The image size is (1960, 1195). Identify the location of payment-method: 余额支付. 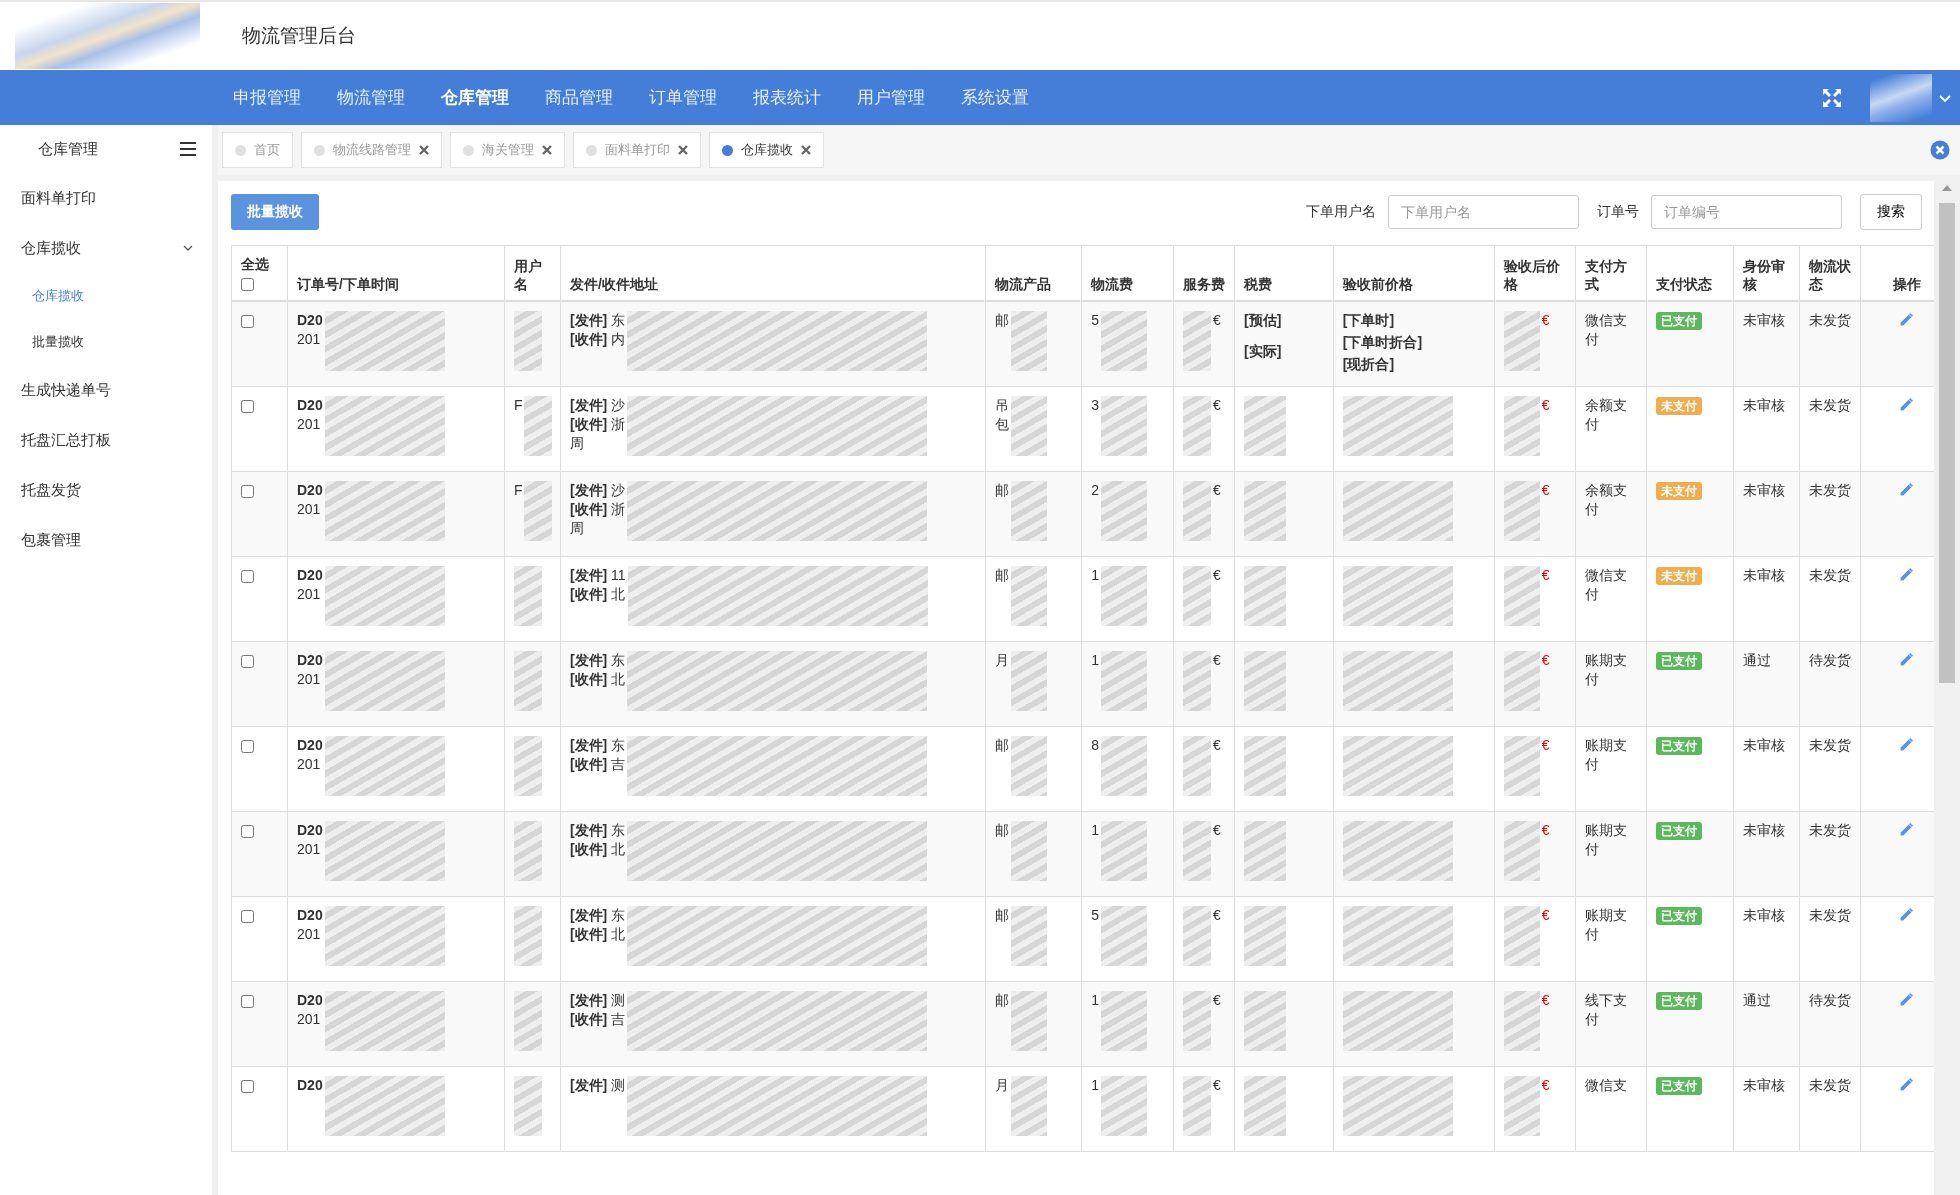
(1606, 499).